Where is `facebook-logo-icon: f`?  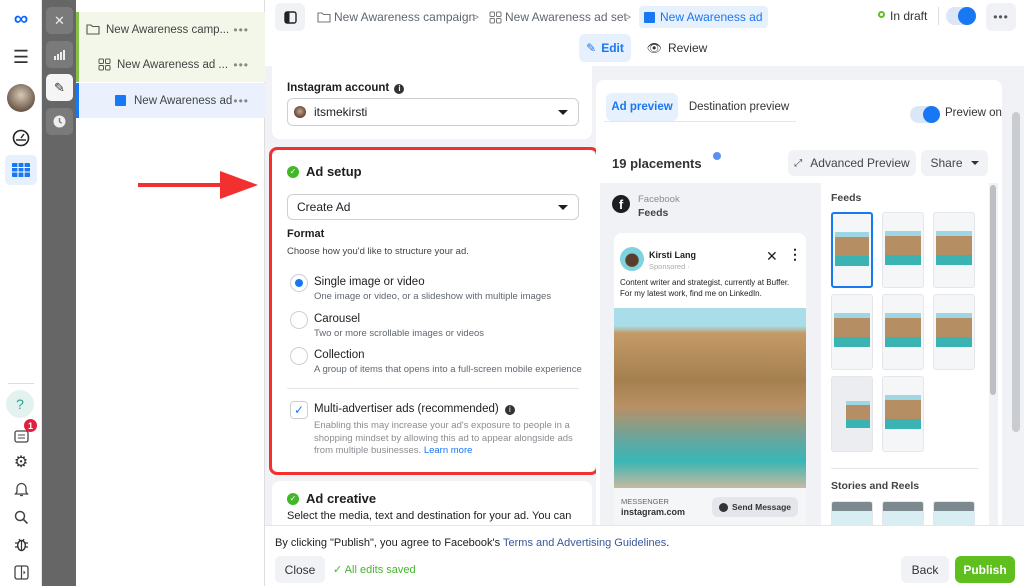 facebook-logo-icon: f is located at coordinates (621, 204).